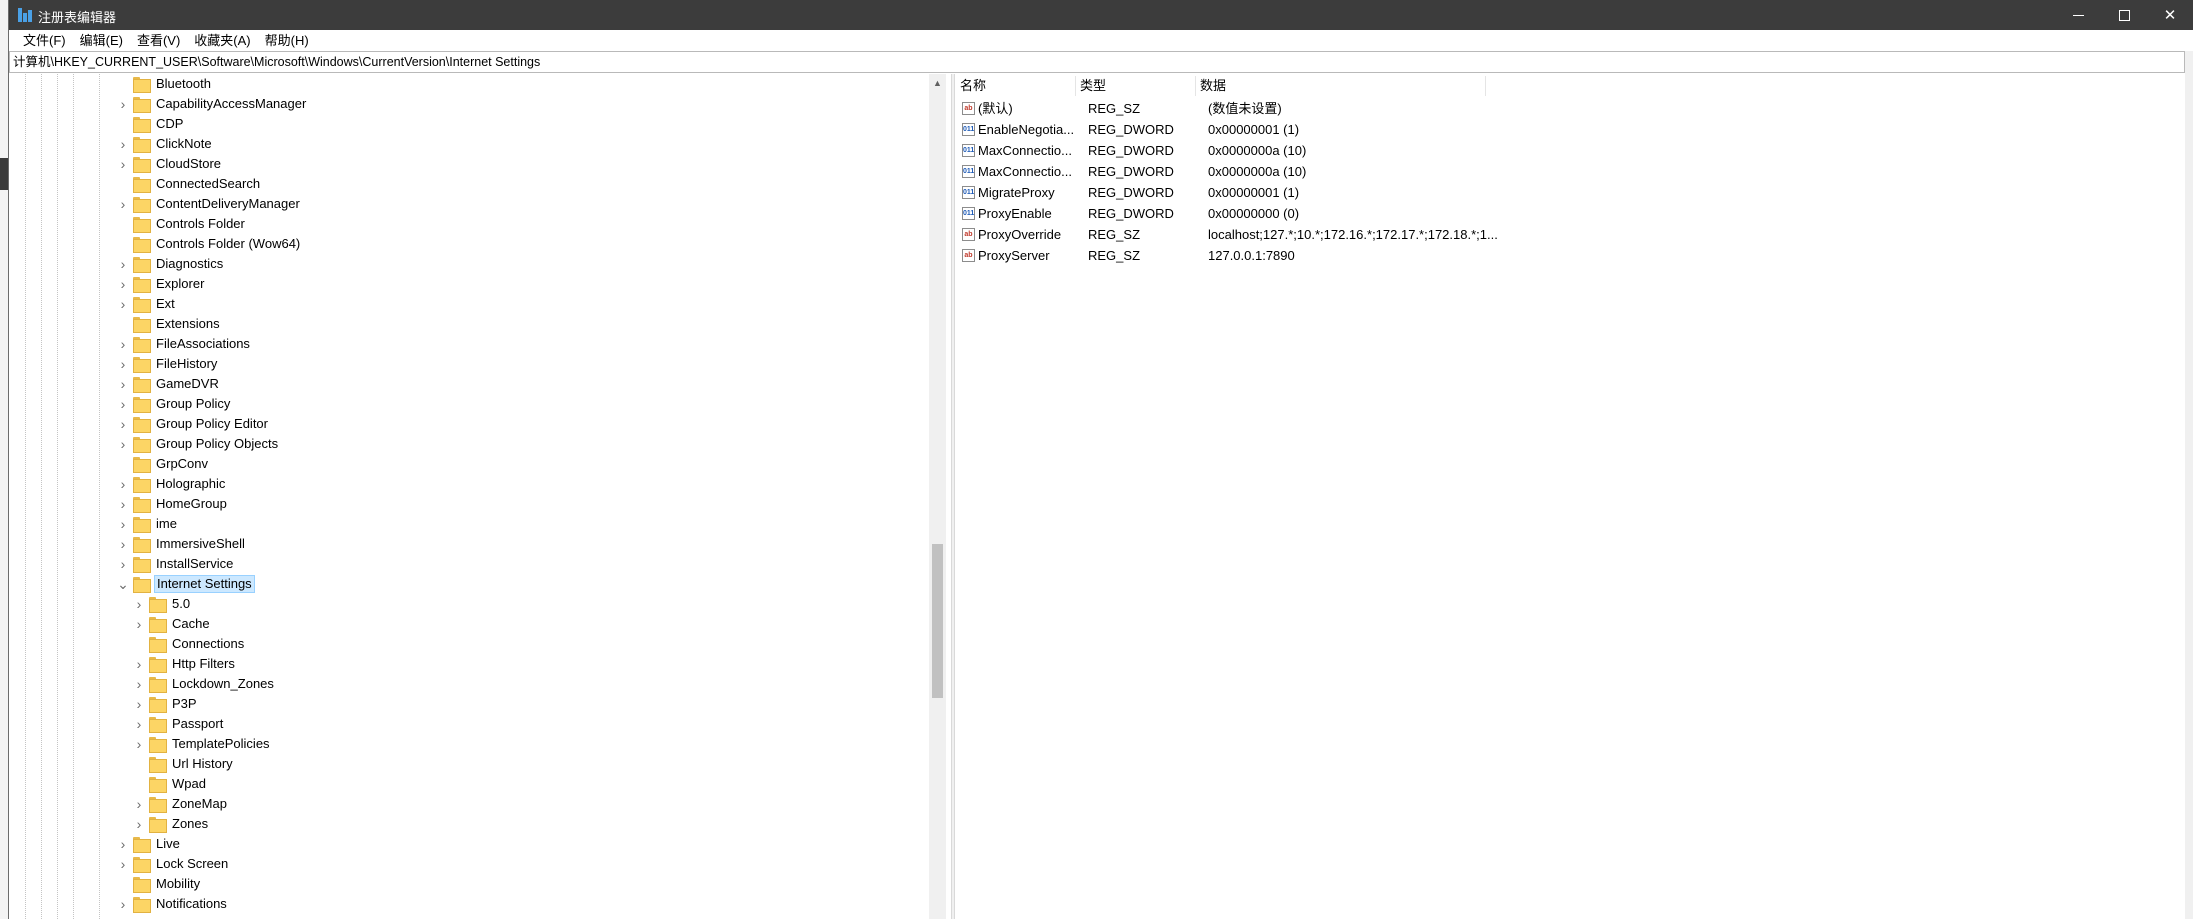 The height and width of the screenshot is (919, 2193). What do you see at coordinates (168, 364) in the screenshot?
I see `tree-item: › FileHistory` at bounding box center [168, 364].